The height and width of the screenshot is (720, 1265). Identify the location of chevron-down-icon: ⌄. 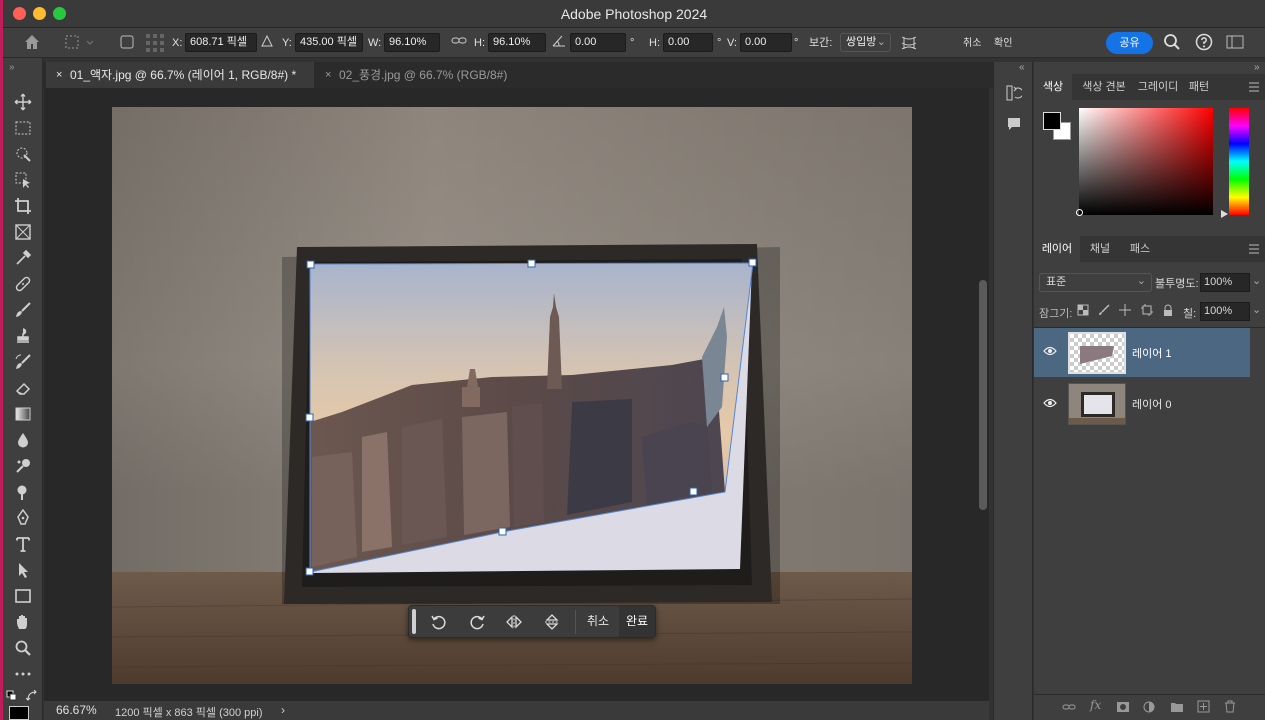
(1258, 282).